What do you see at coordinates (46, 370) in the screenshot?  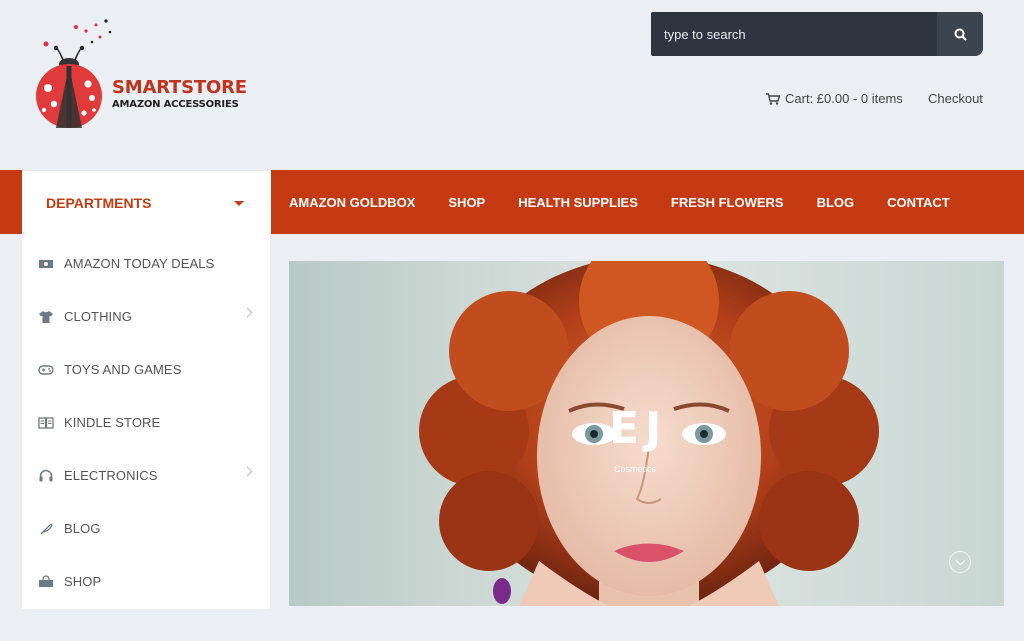 I see `gamepad-icon` at bounding box center [46, 370].